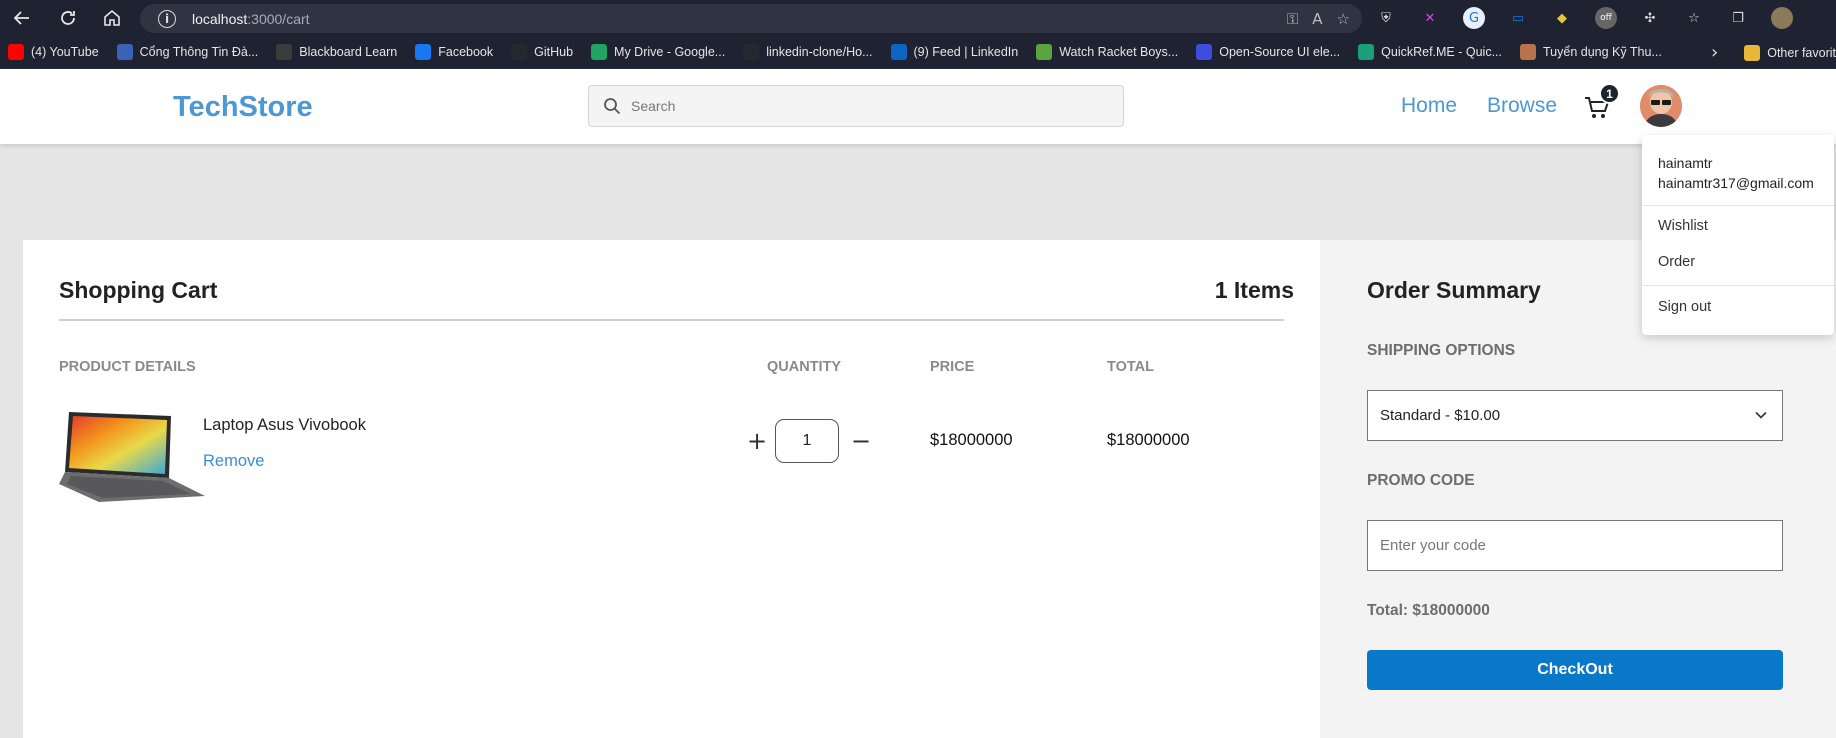  Describe the element at coordinates (1428, 610) in the screenshot. I see `order-total: Total: $18000000` at that location.